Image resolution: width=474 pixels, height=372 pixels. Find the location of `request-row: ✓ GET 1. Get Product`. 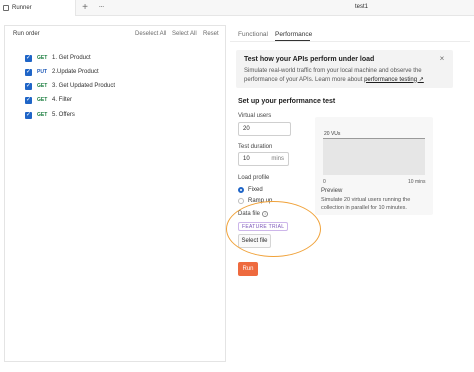

request-row: ✓ GET 1. Get Product is located at coordinates (58, 58).